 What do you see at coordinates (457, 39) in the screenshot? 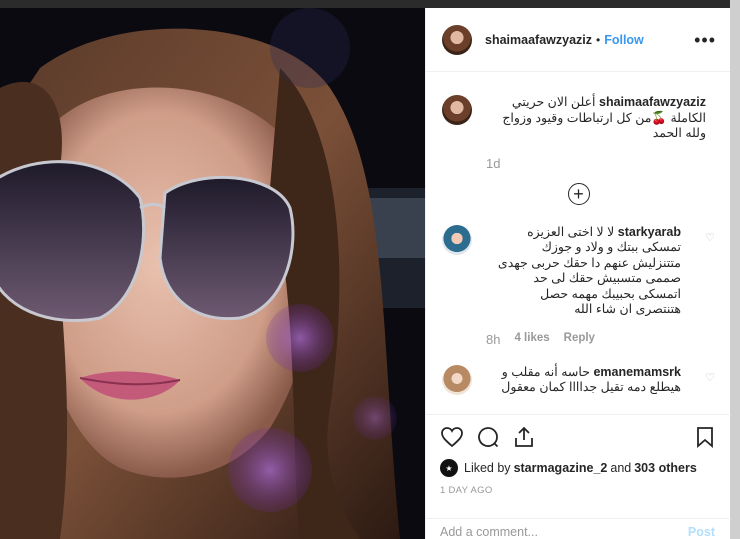
I see `author-avatar` at bounding box center [457, 39].